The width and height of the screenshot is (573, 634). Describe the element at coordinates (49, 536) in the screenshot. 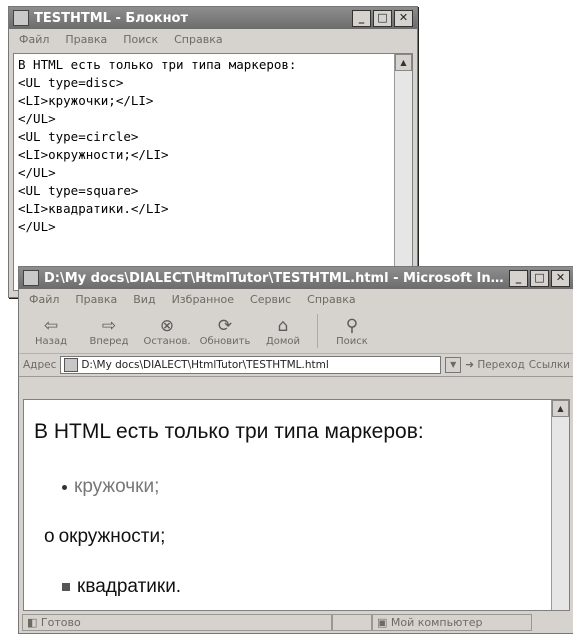

I see `circle-bullet-icon: o` at that location.